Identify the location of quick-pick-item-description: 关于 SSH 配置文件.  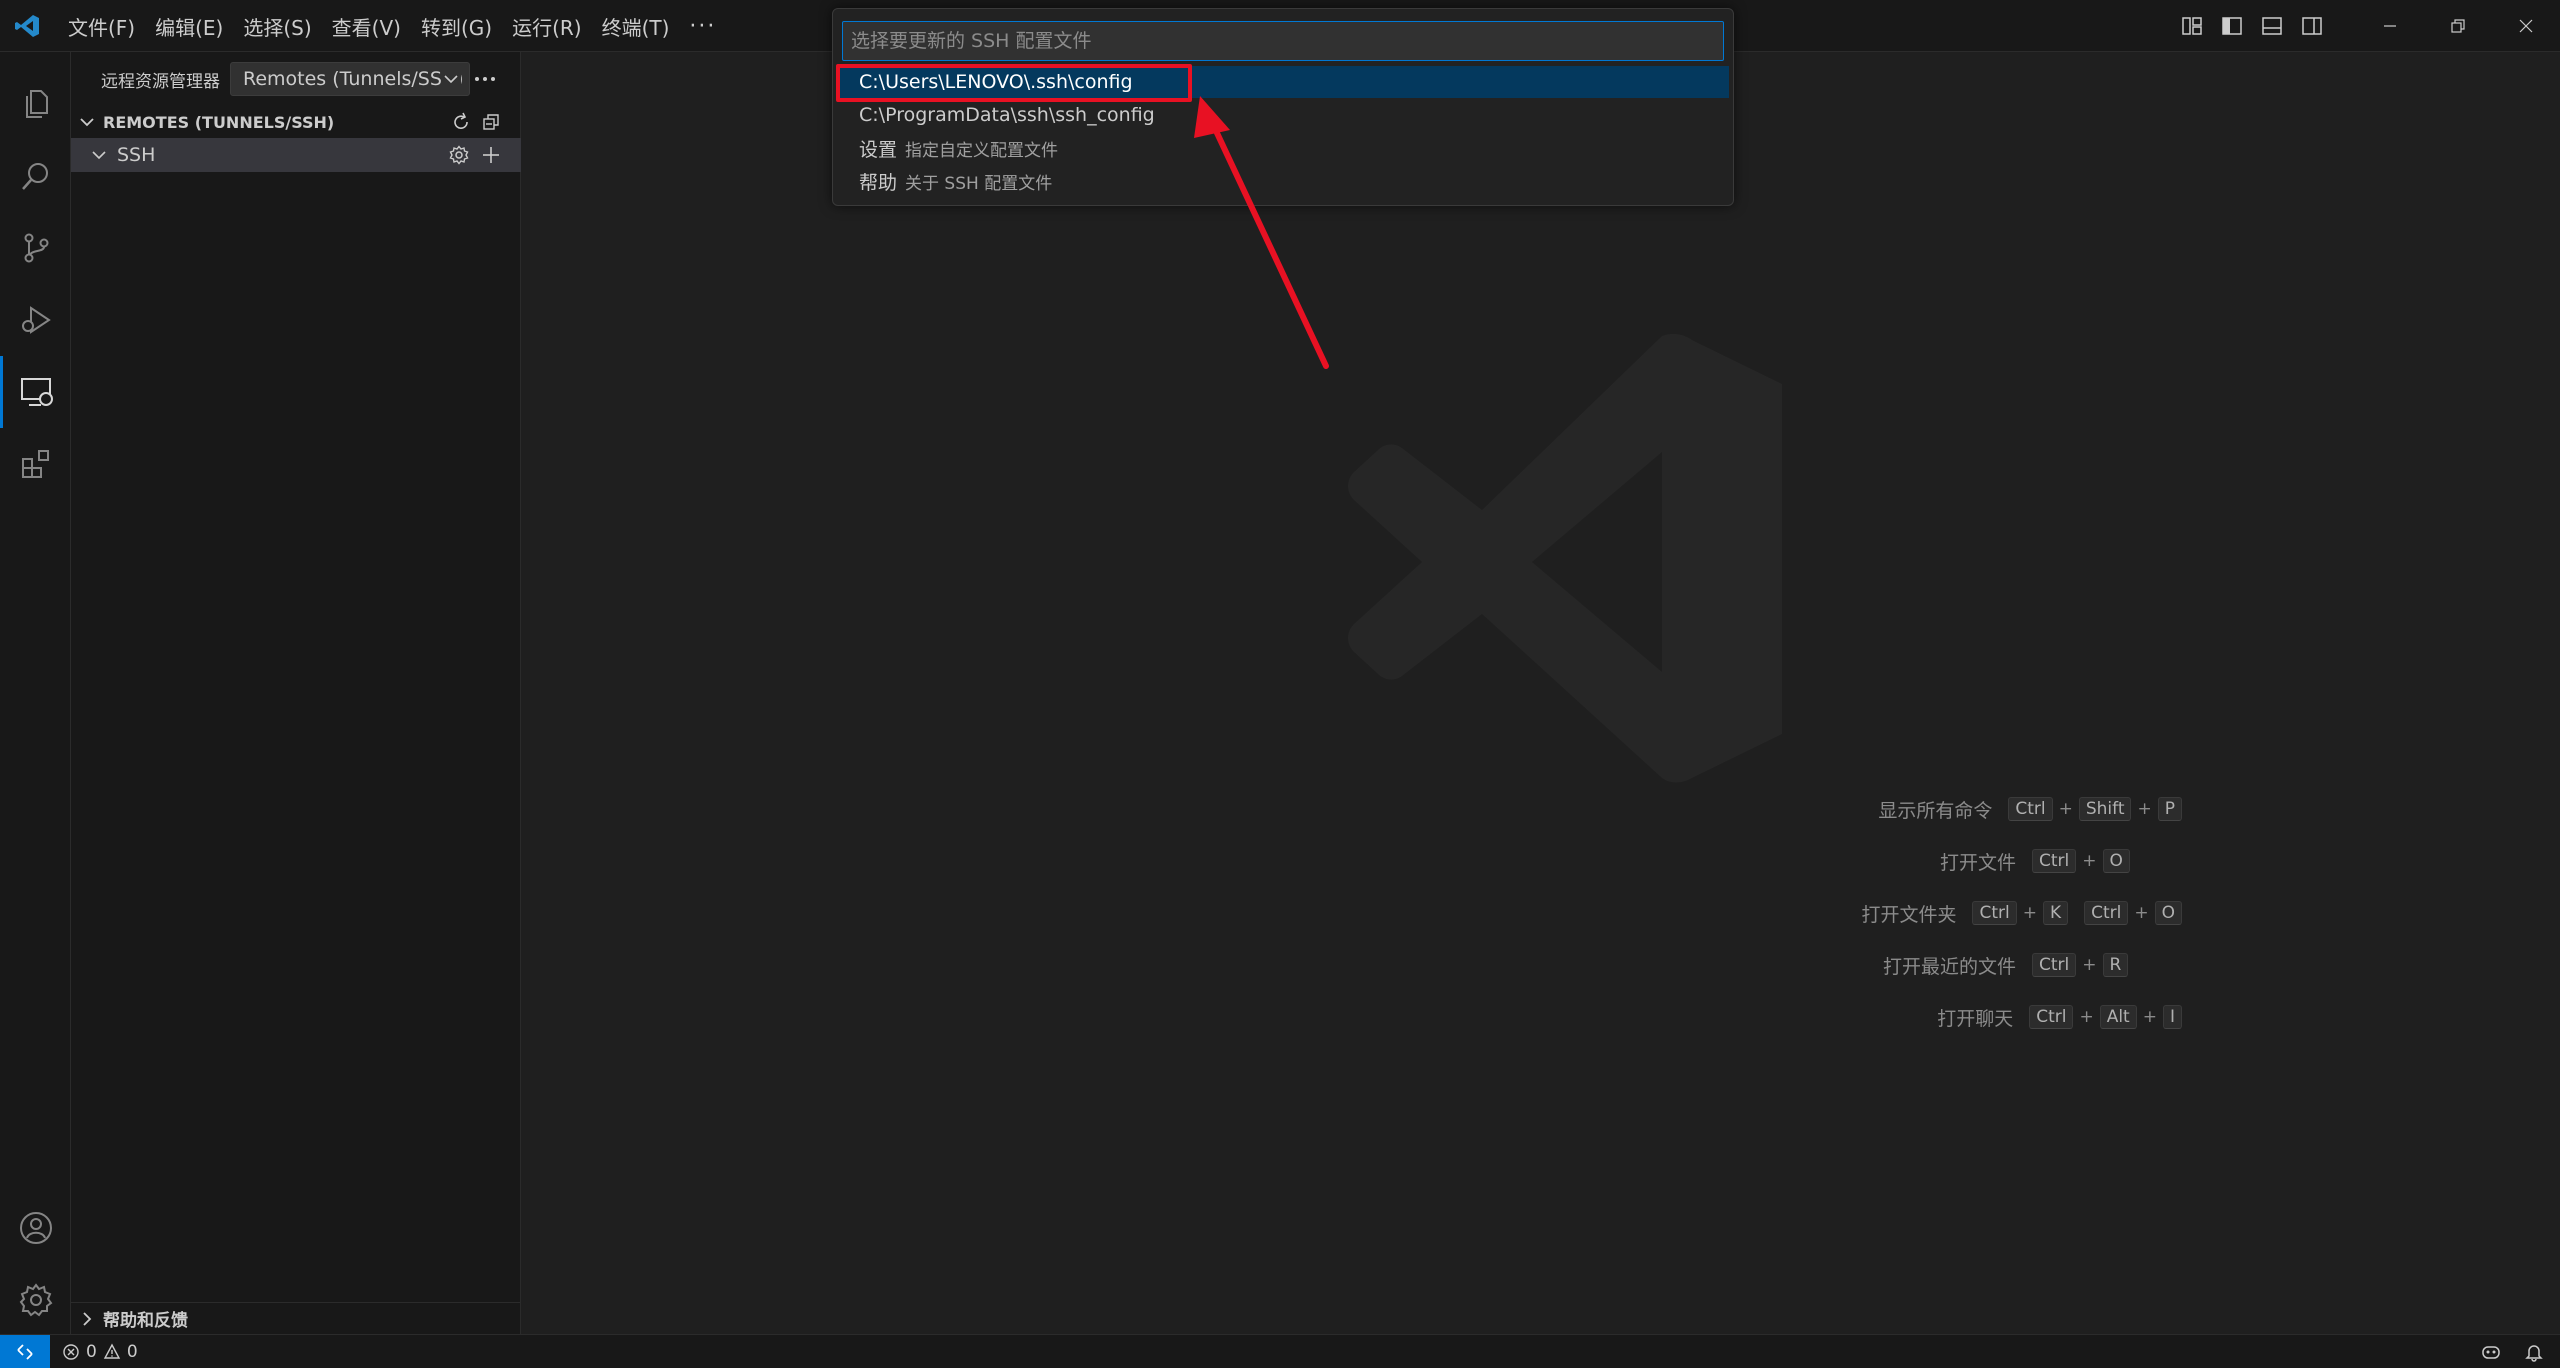
(979, 183).